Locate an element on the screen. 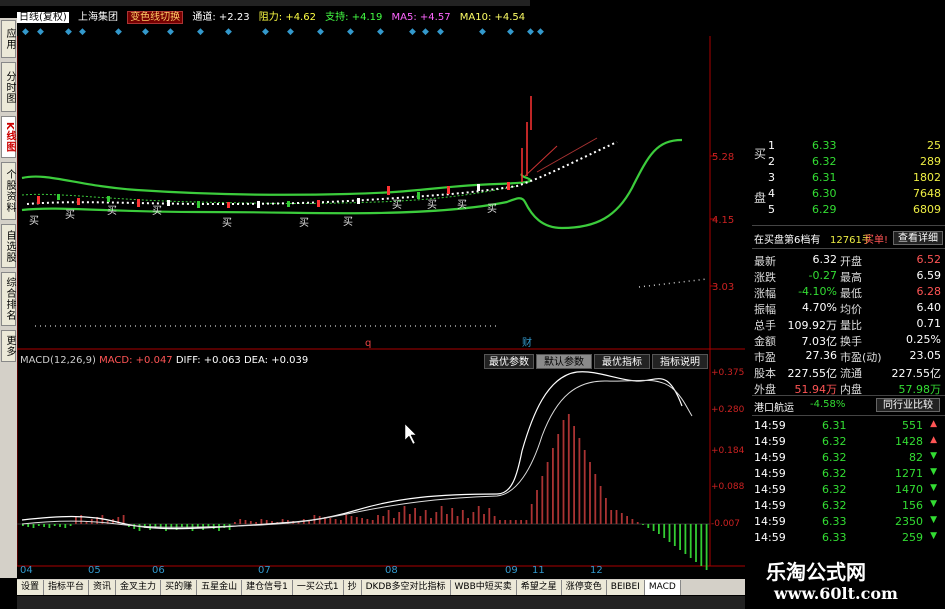  bottom-tab-0: 设置 is located at coordinates (31, 587).